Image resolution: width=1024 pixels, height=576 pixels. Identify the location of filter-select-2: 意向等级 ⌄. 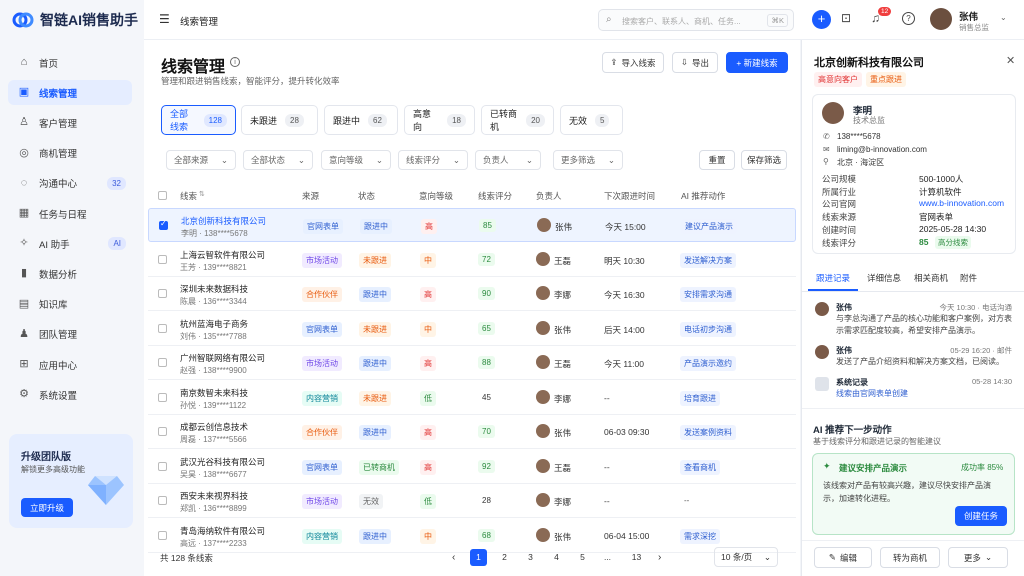
(356, 160).